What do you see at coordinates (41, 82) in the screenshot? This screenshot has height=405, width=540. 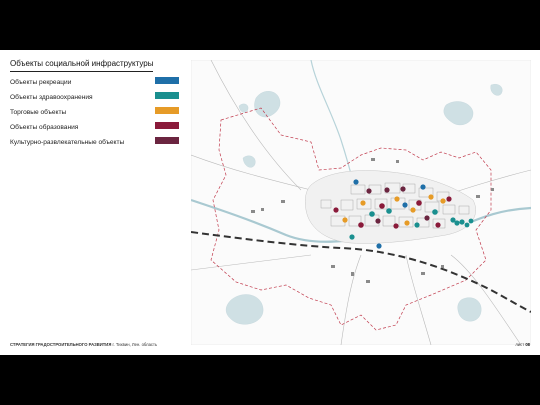 I see `legend-label: Объекты рекреации` at bounding box center [41, 82].